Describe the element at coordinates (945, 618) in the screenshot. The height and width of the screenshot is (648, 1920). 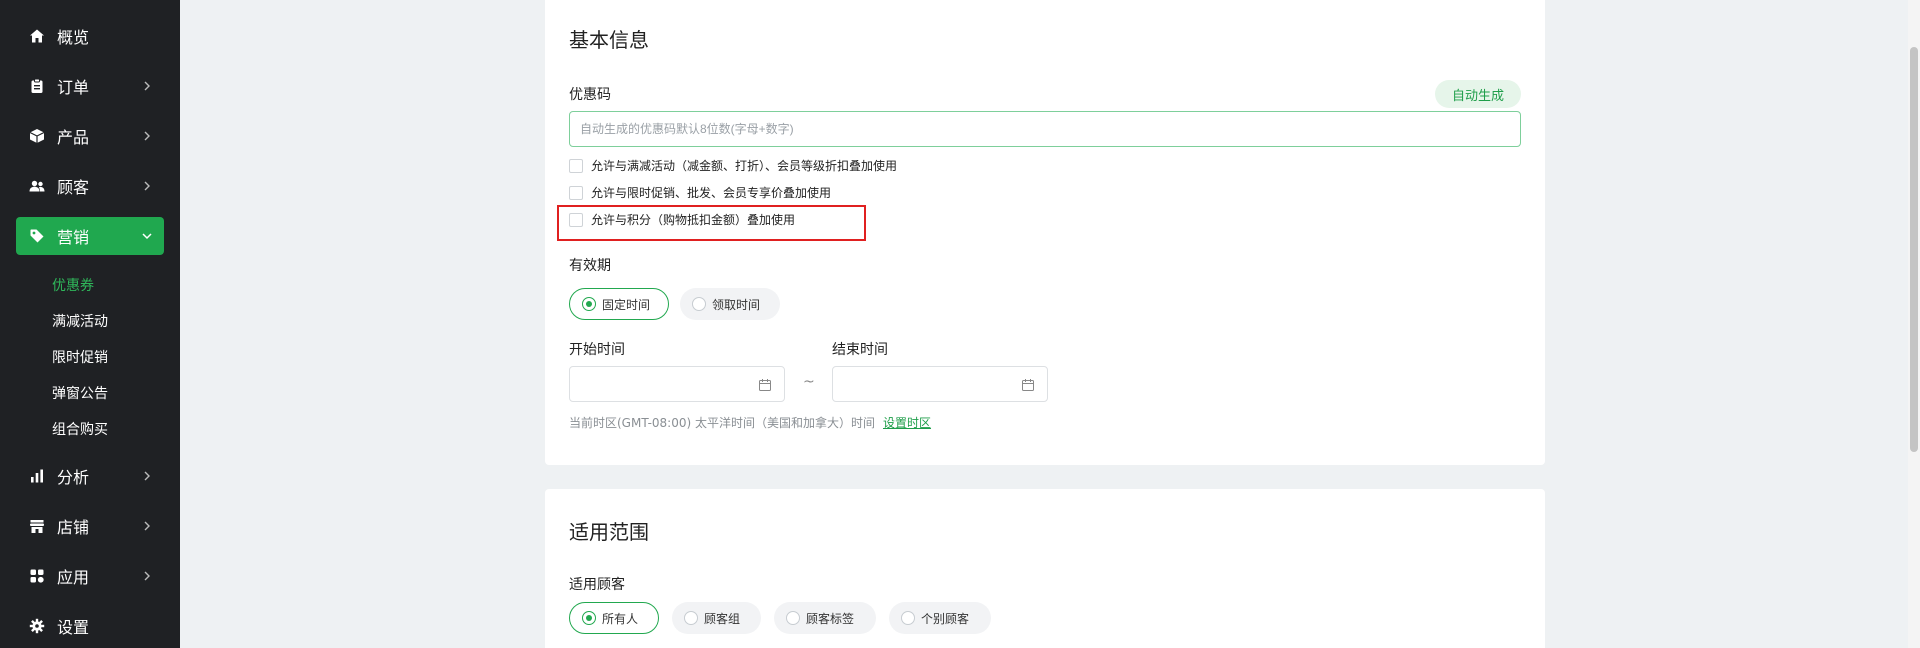
I see `radio-label: 个别顾客` at that location.